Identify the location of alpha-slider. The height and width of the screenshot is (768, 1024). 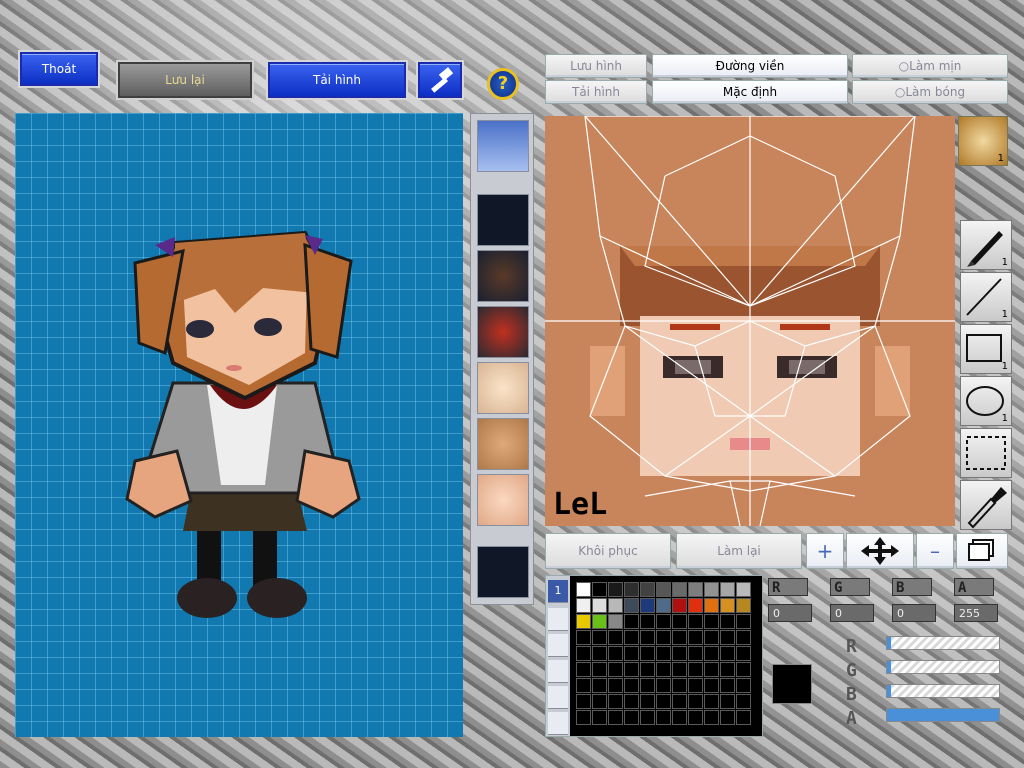
(943, 715).